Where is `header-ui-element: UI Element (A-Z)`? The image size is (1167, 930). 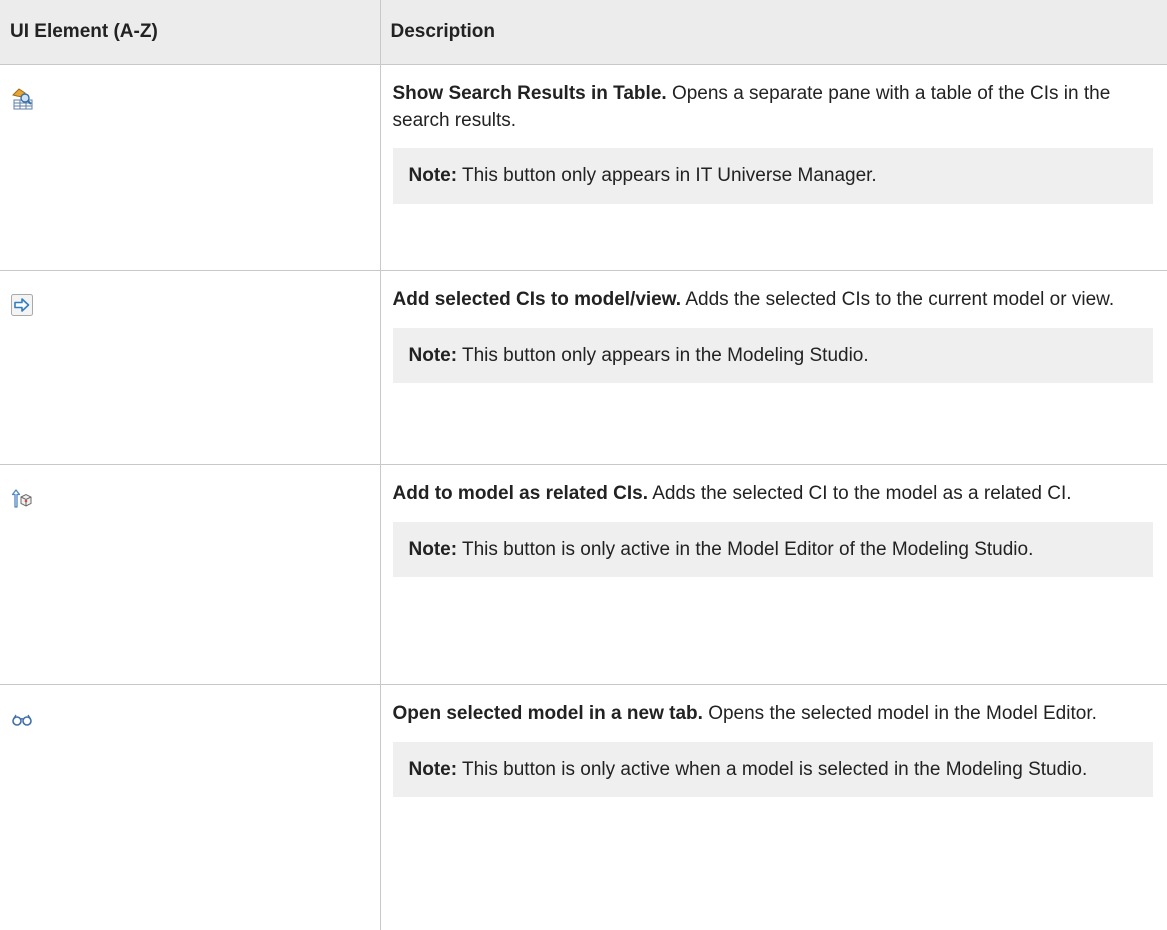
header-ui-element: UI Element (A-Z) is located at coordinates (190, 32).